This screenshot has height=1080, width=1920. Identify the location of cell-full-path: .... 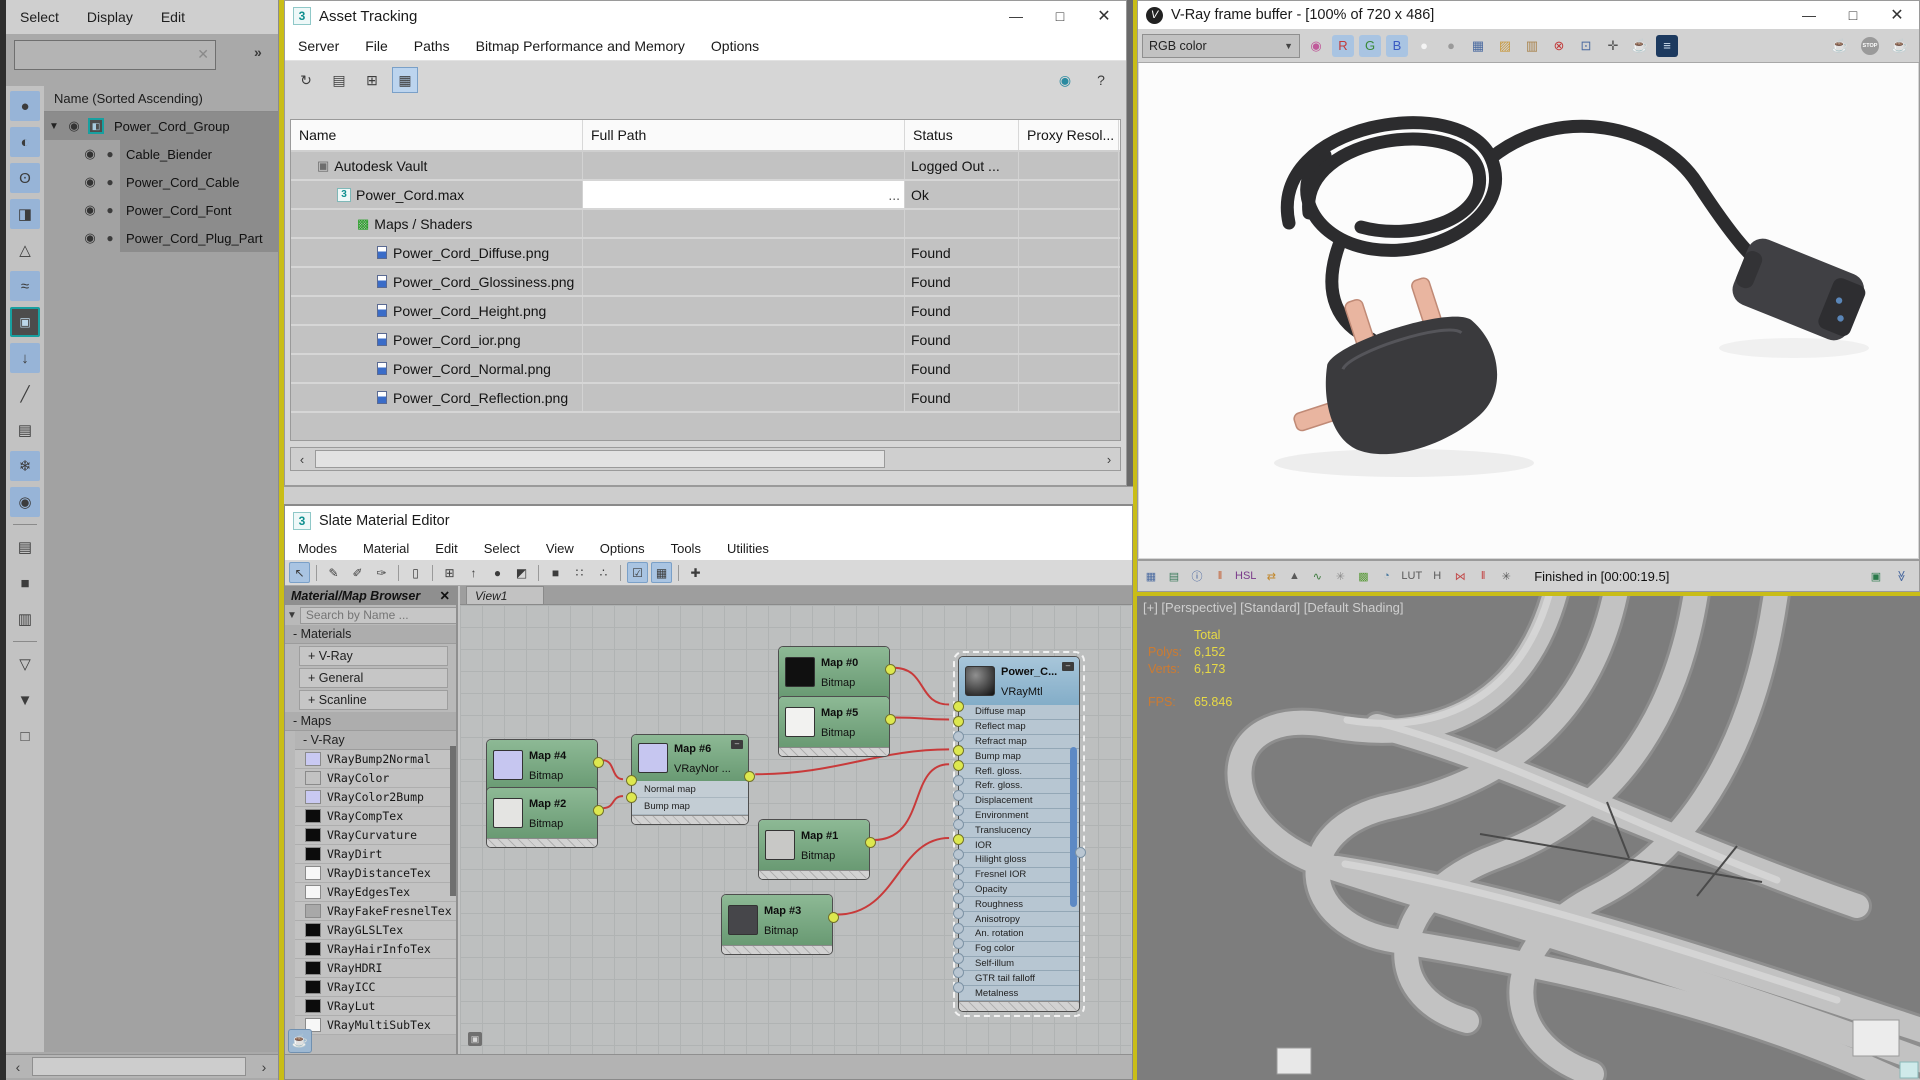
(744, 194).